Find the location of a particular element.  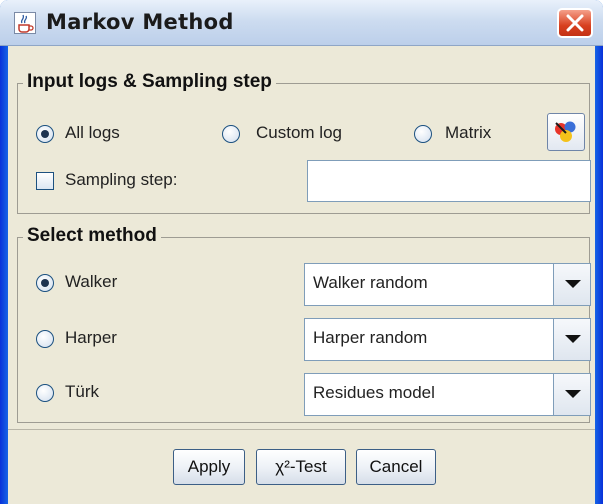

all-logs-label: All logs is located at coordinates (92, 132).